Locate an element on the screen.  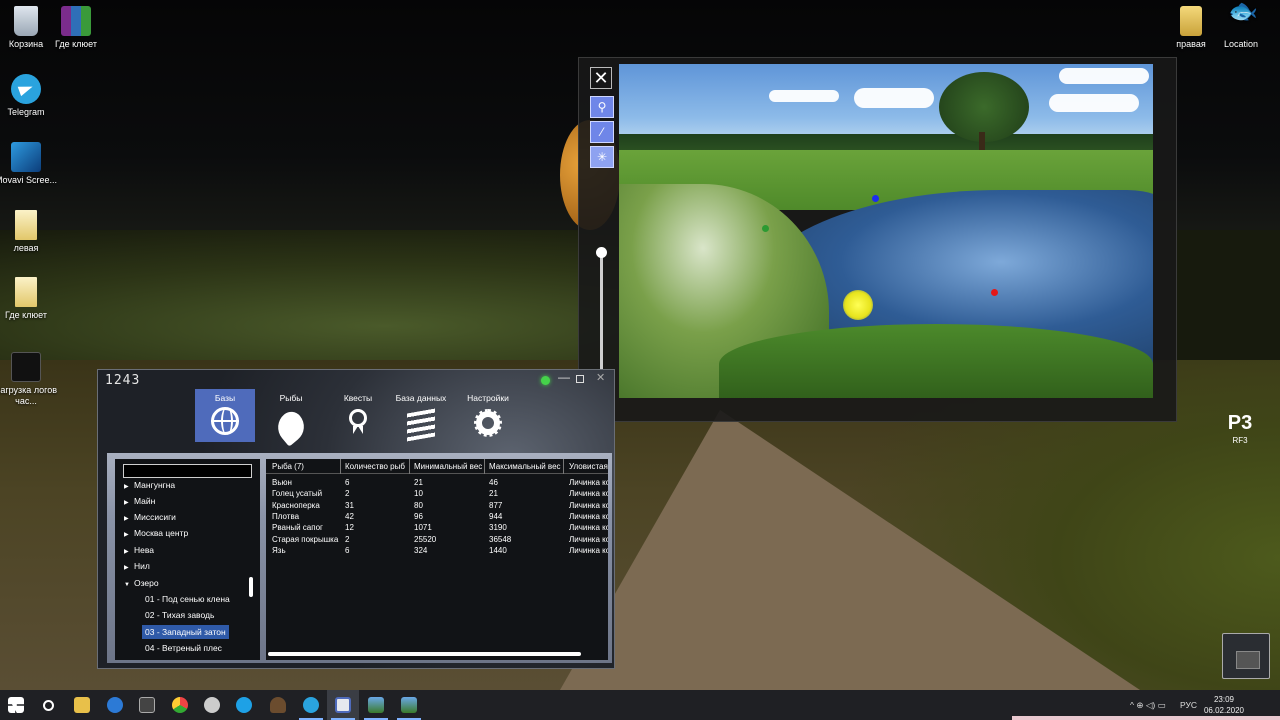
viewer-line-tool: ⁄ is located at coordinates (602, 132).